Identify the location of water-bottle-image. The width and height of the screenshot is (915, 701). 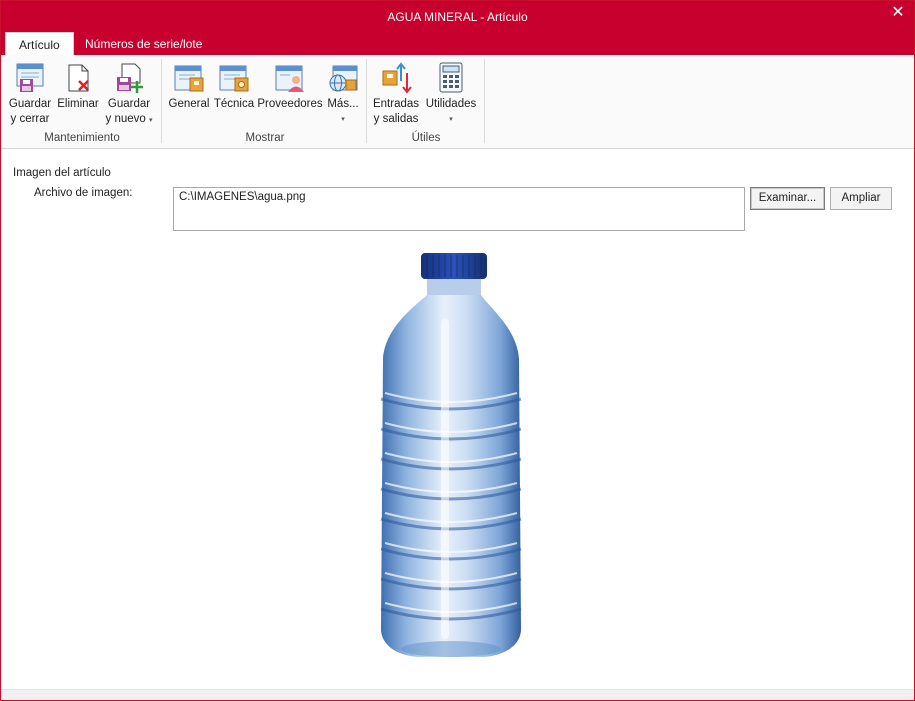
(451, 455).